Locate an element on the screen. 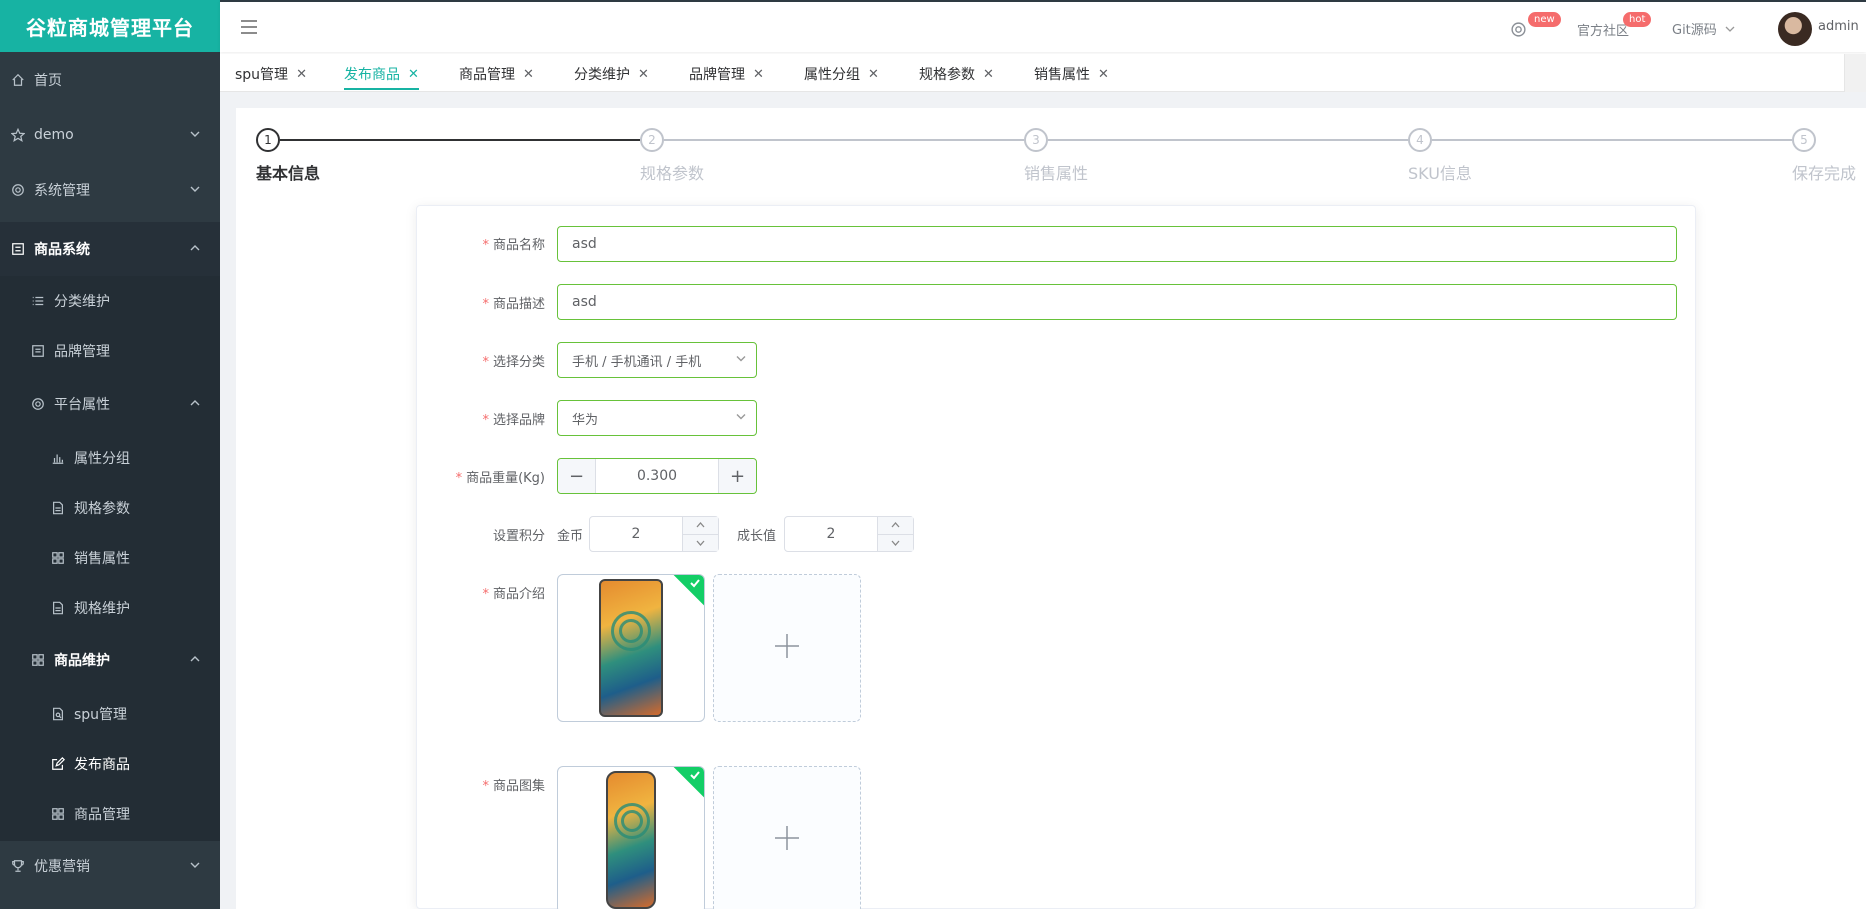 This screenshot has width=1866, height=909. decrement-button: − is located at coordinates (577, 476).